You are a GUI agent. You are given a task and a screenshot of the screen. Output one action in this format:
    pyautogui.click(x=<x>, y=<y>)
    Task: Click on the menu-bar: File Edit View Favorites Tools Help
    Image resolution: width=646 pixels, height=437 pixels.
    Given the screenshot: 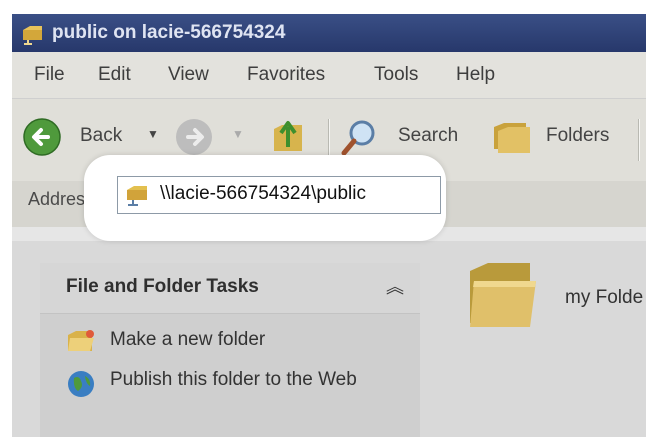 What is the action you would take?
    pyautogui.click(x=329, y=75)
    